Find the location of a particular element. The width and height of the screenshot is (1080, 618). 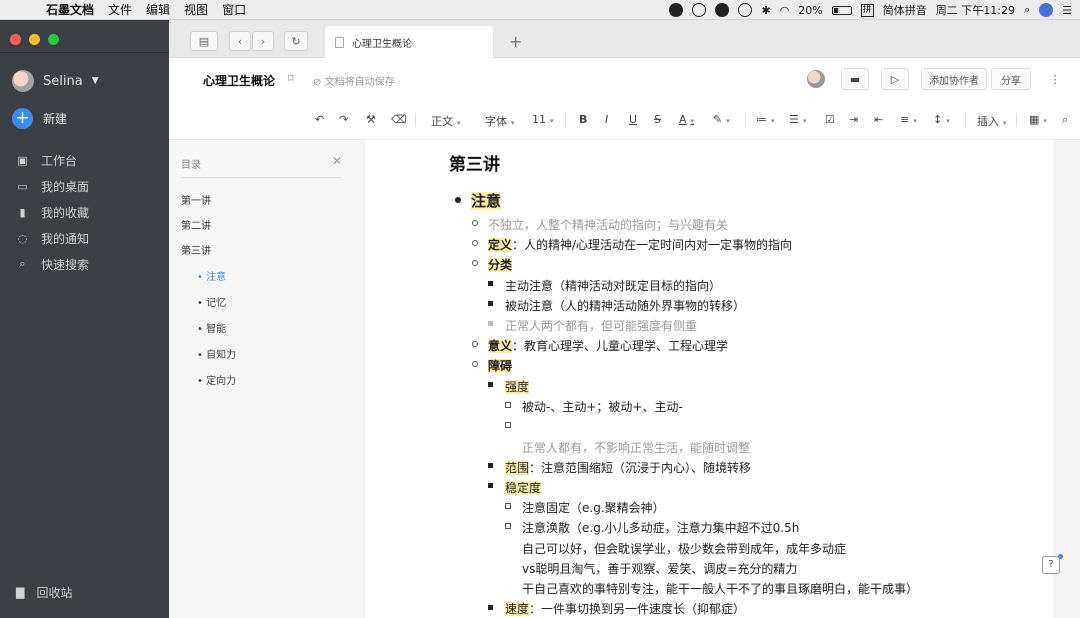

new-document-button: + 新建 is located at coordinates (39, 118).